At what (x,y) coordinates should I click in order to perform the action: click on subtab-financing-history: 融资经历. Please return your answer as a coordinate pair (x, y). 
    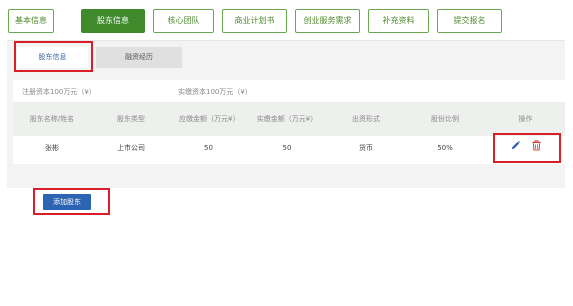
    Looking at the image, I should click on (139, 57).